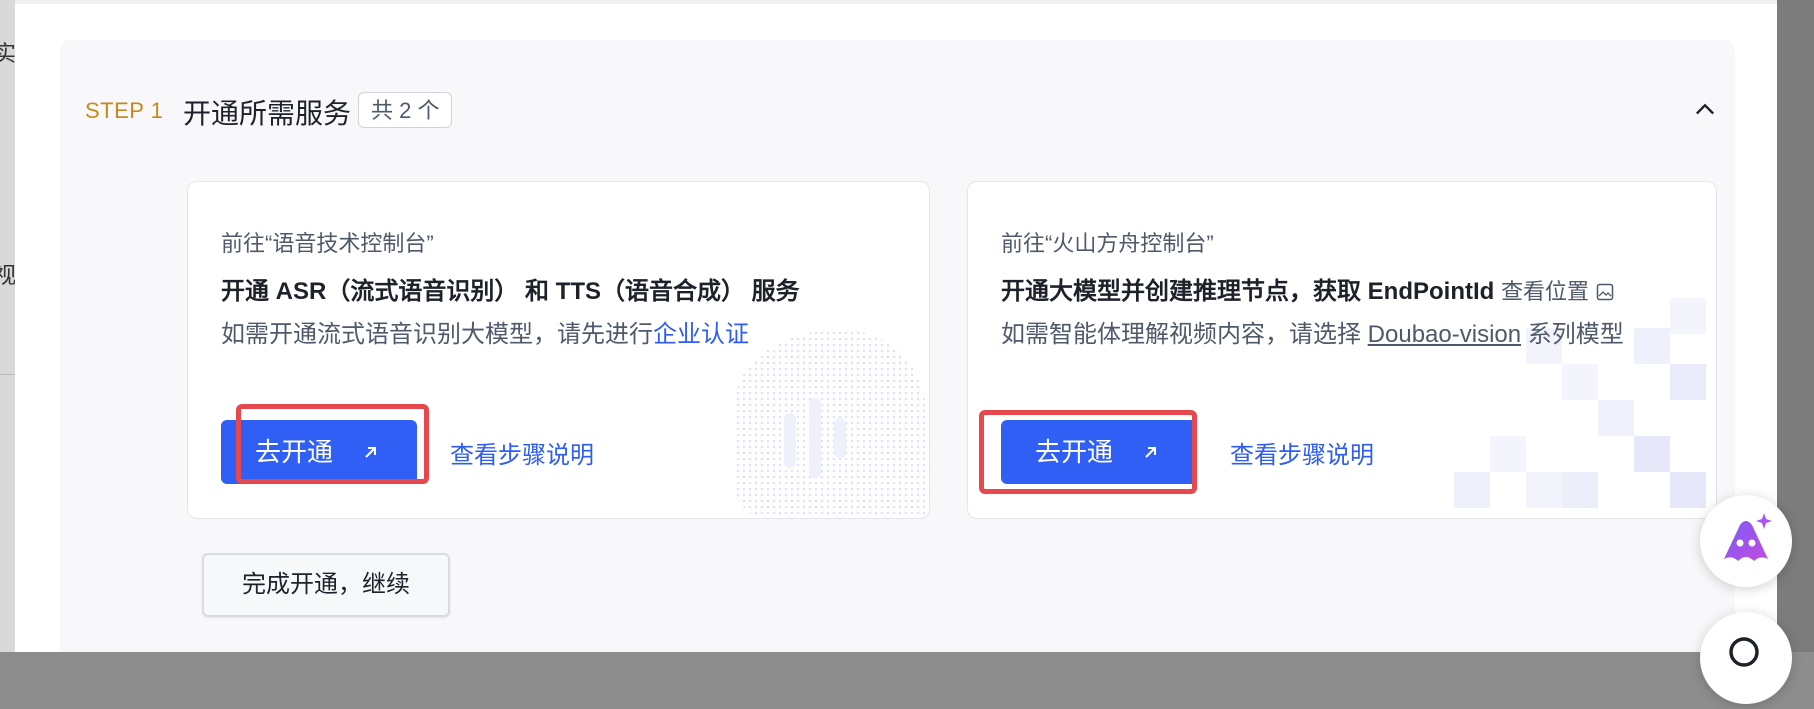  Describe the element at coordinates (7, 53) in the screenshot. I see `background-text-fragment: 实` at that location.